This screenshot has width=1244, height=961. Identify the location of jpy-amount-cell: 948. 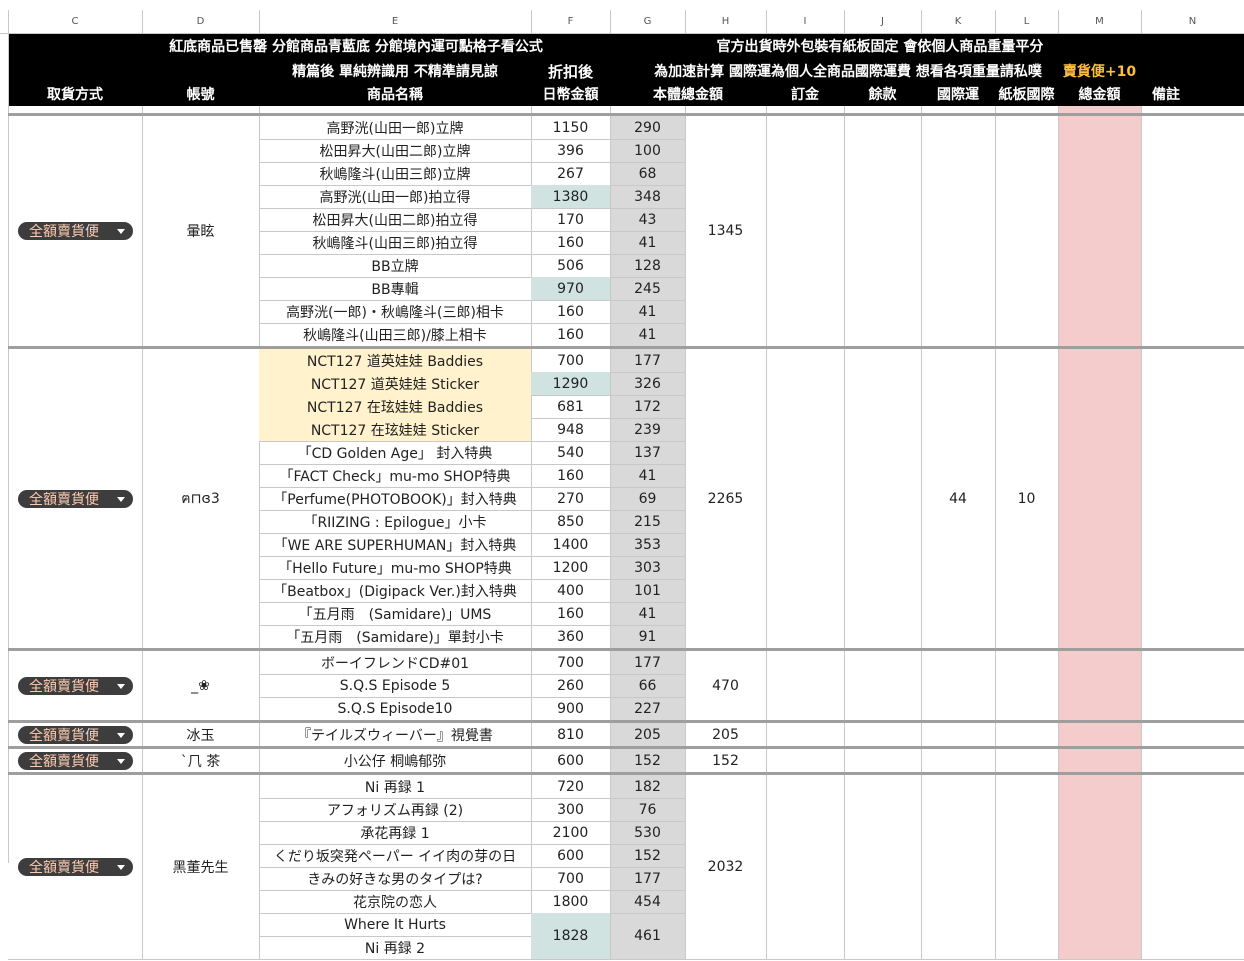
(570, 429).